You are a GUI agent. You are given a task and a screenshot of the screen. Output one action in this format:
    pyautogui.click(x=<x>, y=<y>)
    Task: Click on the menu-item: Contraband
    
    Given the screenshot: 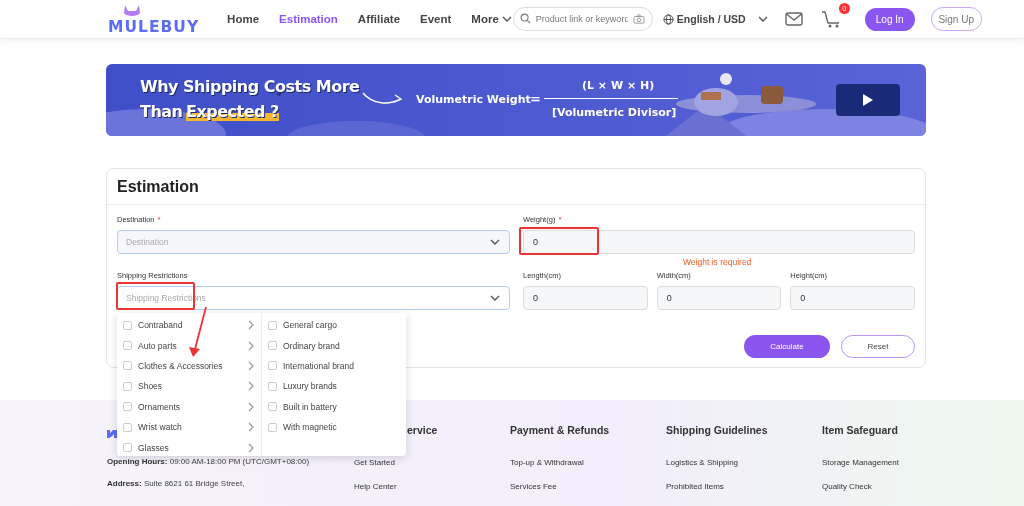 What is the action you would take?
    pyautogui.click(x=189, y=325)
    